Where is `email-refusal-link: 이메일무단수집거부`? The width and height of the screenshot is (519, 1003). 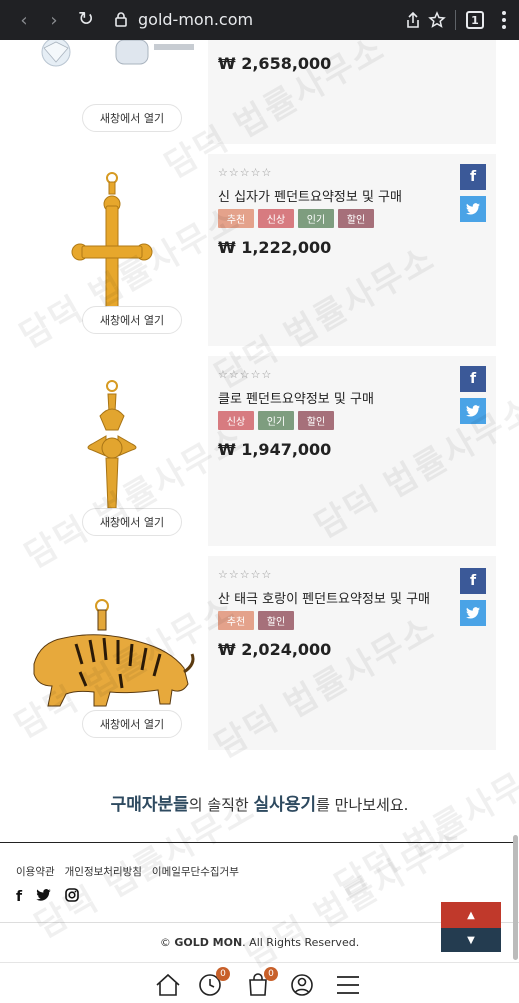
email-refusal-link: 이메일무단수집거부 is located at coordinates (195, 871).